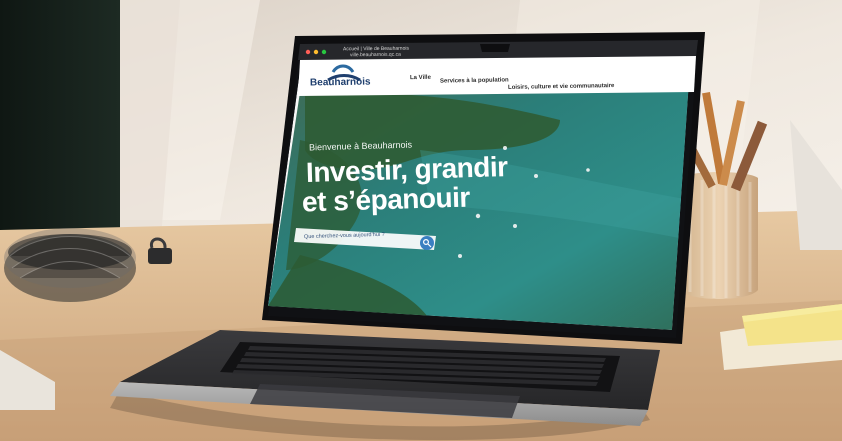 This screenshot has height=441, width=842. Describe the element at coordinates (308, 52) in the screenshot. I see `close-icon` at that location.